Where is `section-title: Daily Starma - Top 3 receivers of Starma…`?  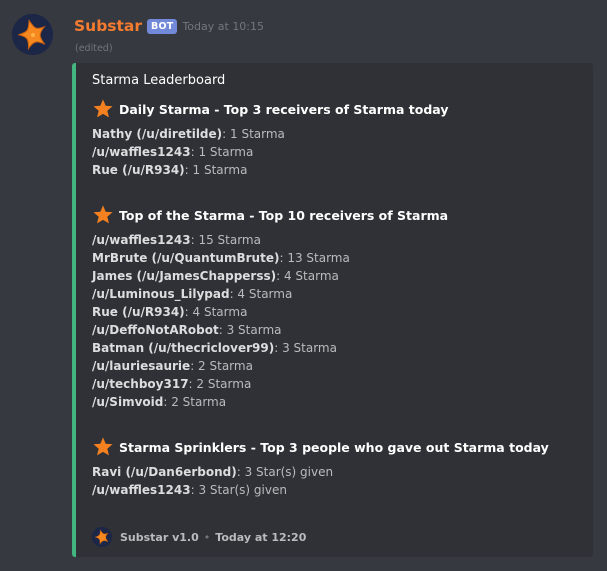 section-title: Daily Starma - Top 3 receivers of Starma… is located at coordinates (284, 109).